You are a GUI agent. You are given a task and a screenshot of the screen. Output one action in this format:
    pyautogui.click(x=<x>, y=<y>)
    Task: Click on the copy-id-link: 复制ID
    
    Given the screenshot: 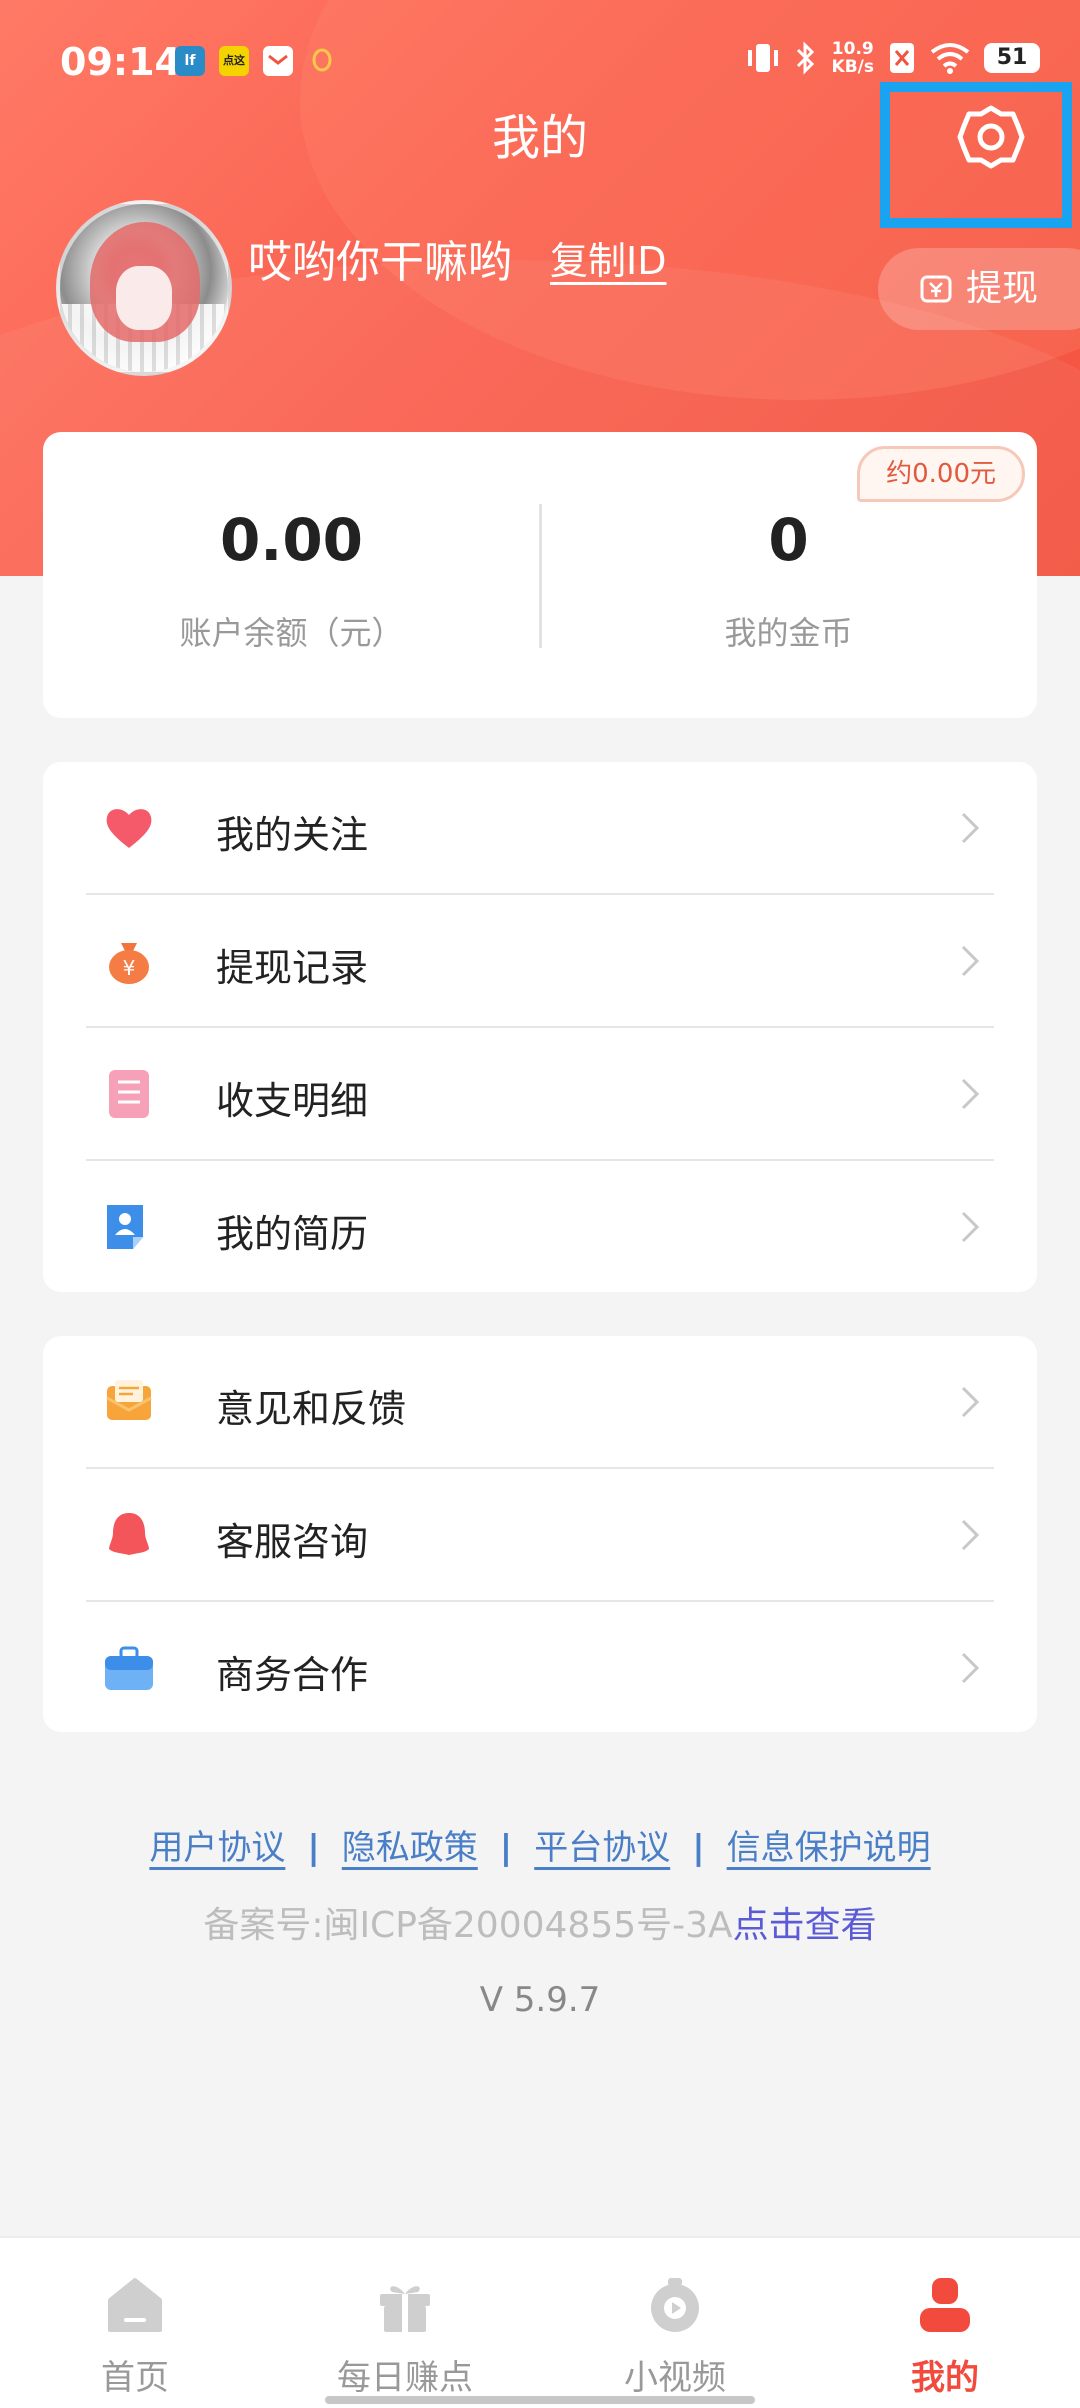 What is the action you would take?
    pyautogui.click(x=608, y=257)
    